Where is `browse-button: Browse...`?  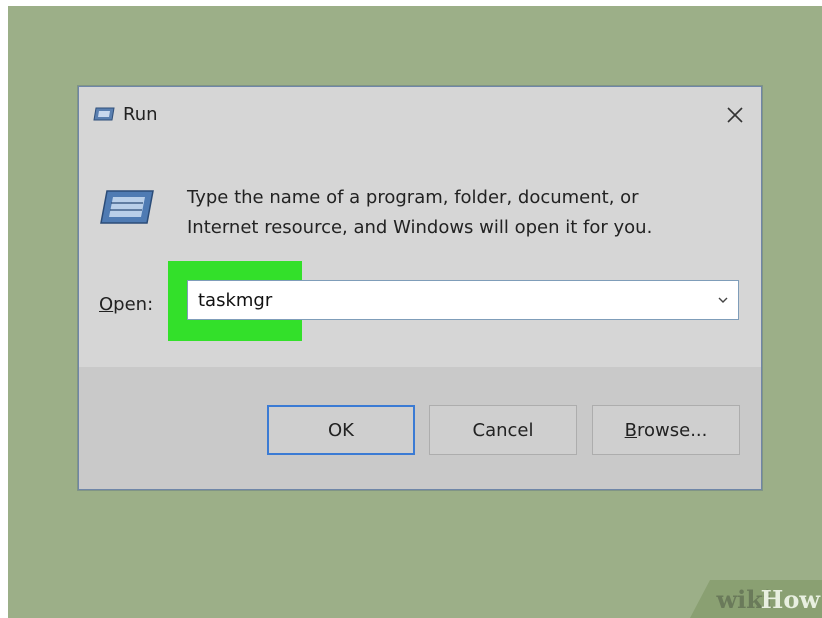
browse-button: Browse... is located at coordinates (666, 430).